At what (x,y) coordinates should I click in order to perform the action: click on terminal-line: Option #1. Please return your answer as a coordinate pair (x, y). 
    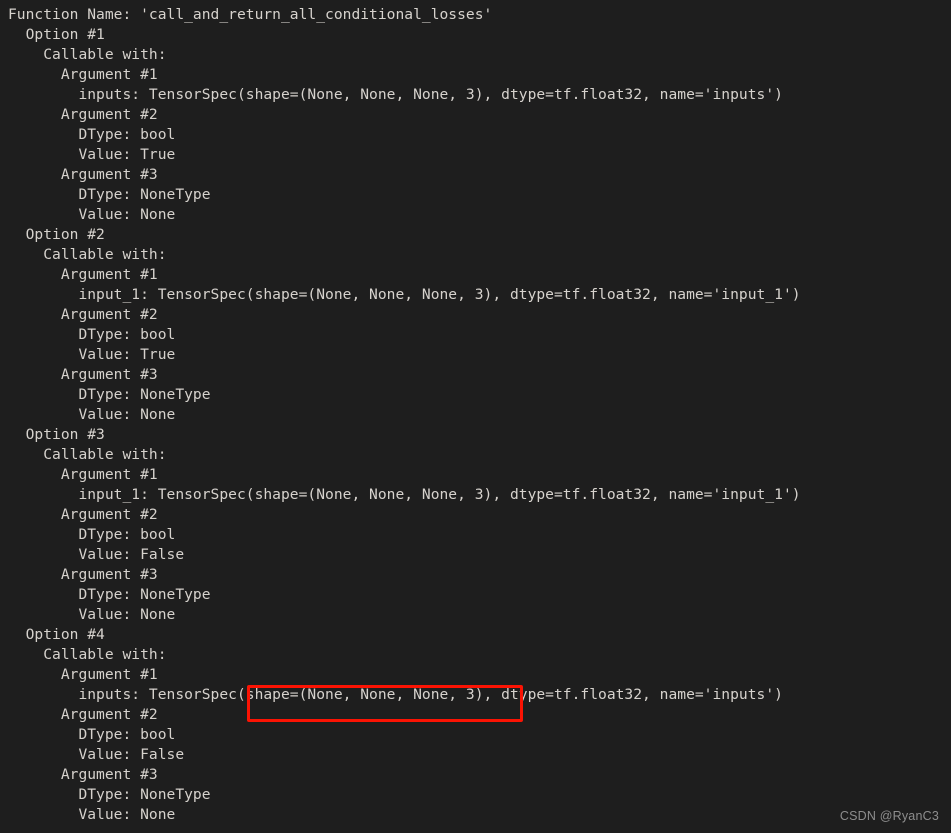
    Looking at the image, I should click on (56, 34).